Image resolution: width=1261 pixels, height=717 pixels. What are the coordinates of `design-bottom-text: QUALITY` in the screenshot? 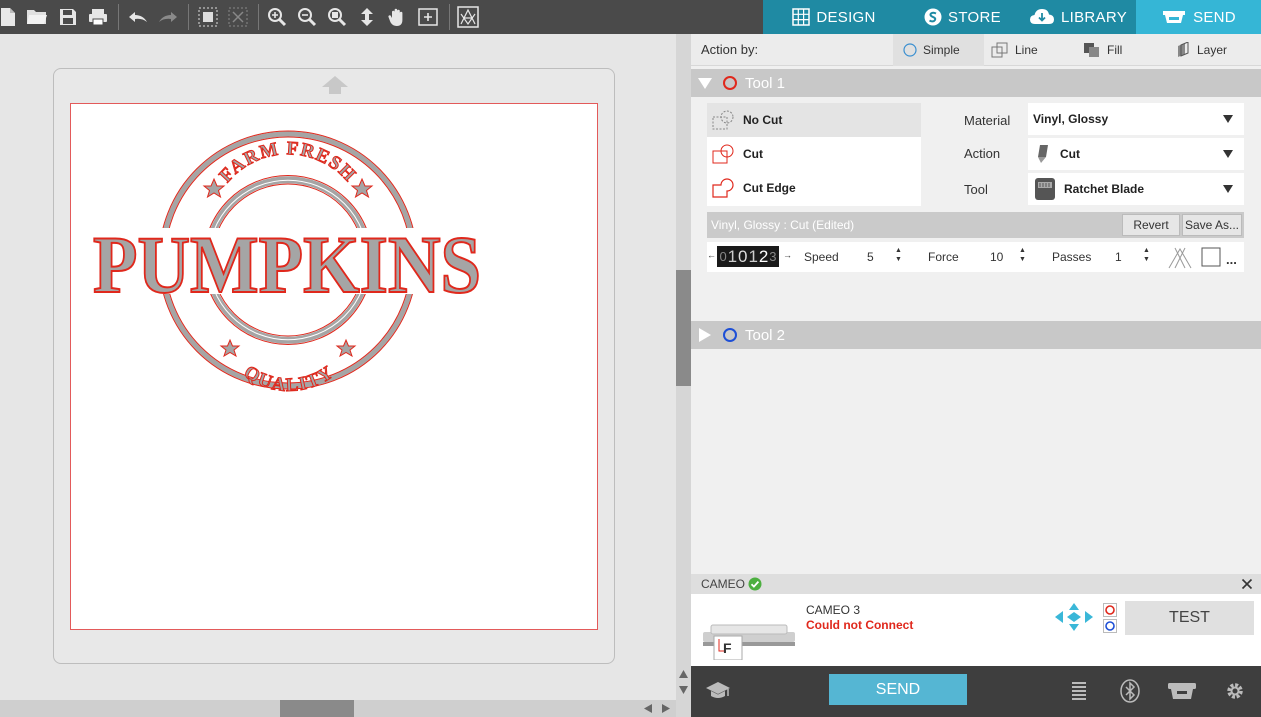 It's located at (289, 379).